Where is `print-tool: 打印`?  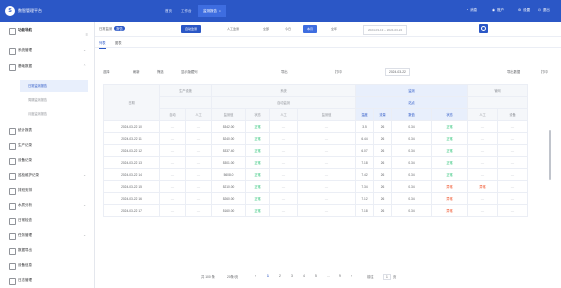
print-tool: 打印 is located at coordinates (338, 71).